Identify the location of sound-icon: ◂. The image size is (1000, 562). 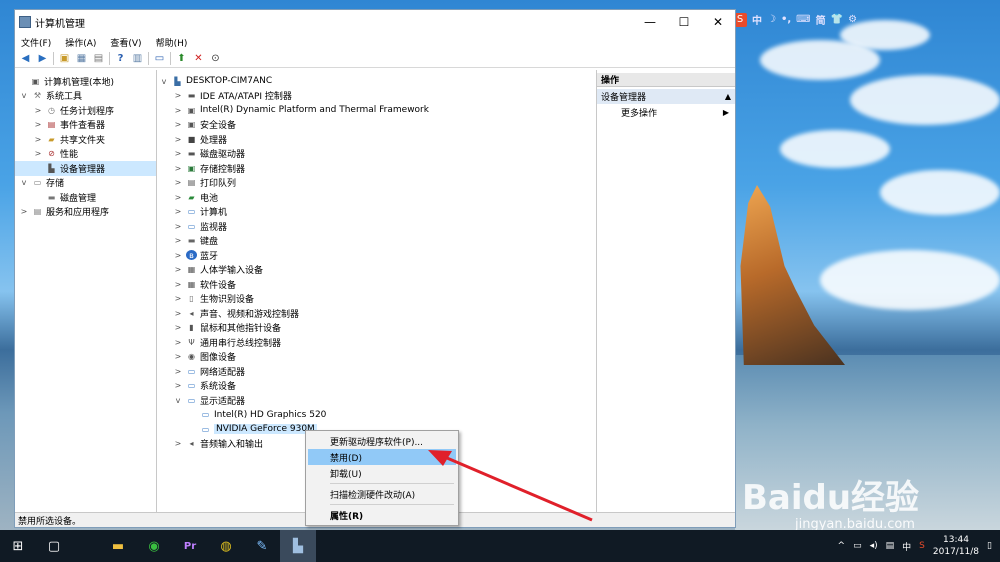
(191, 313).